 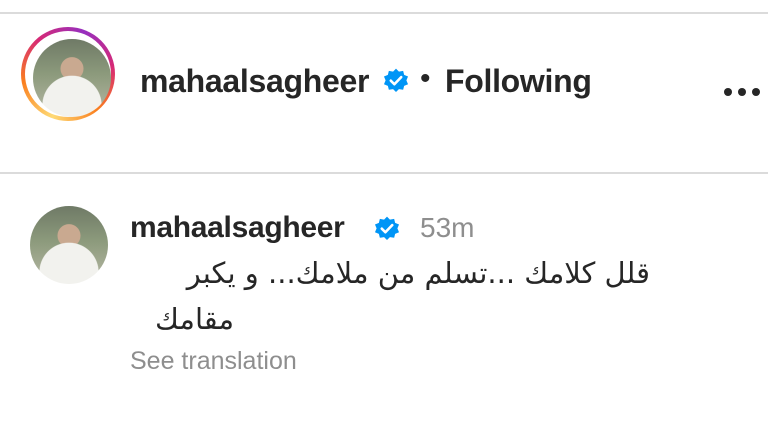 What do you see at coordinates (418, 273) in the screenshot?
I see `comment-text-line1: قلل كلامك ...تسلم من ملامك... و يكبر` at bounding box center [418, 273].